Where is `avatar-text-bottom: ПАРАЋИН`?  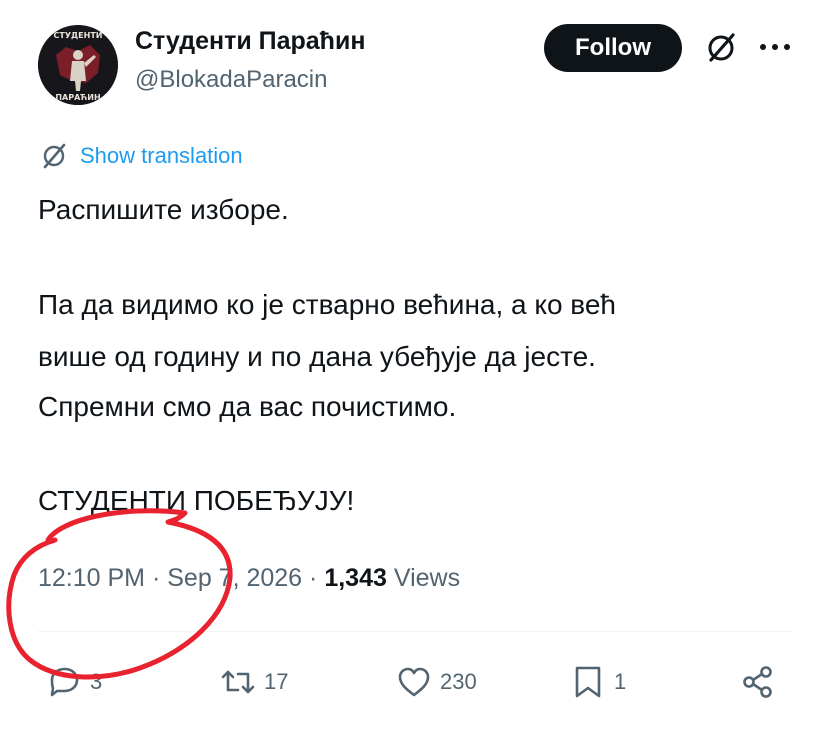
avatar-text-bottom: ПАРАЋИН is located at coordinates (77, 97).